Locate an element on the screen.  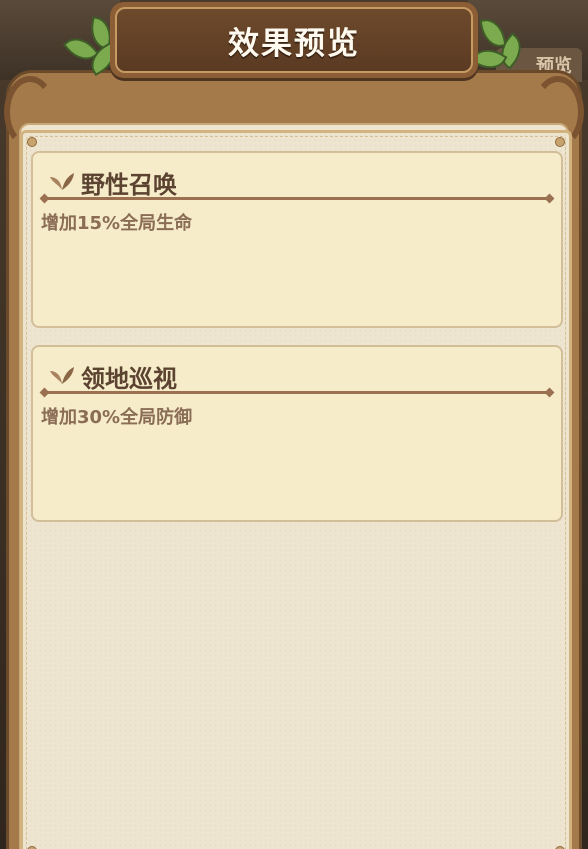
effect-description: 增加15%全局生命 is located at coordinates (117, 223).